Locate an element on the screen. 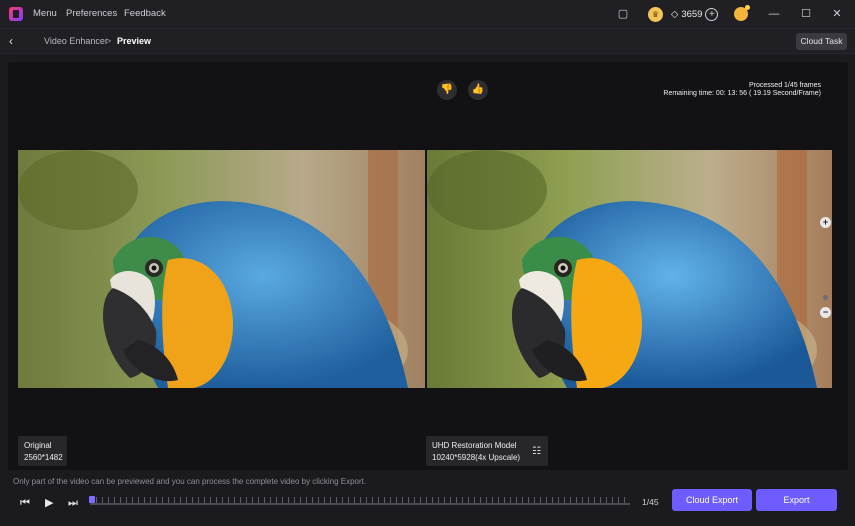 This screenshot has width=855, height=526. original-title: Original is located at coordinates (38, 445).